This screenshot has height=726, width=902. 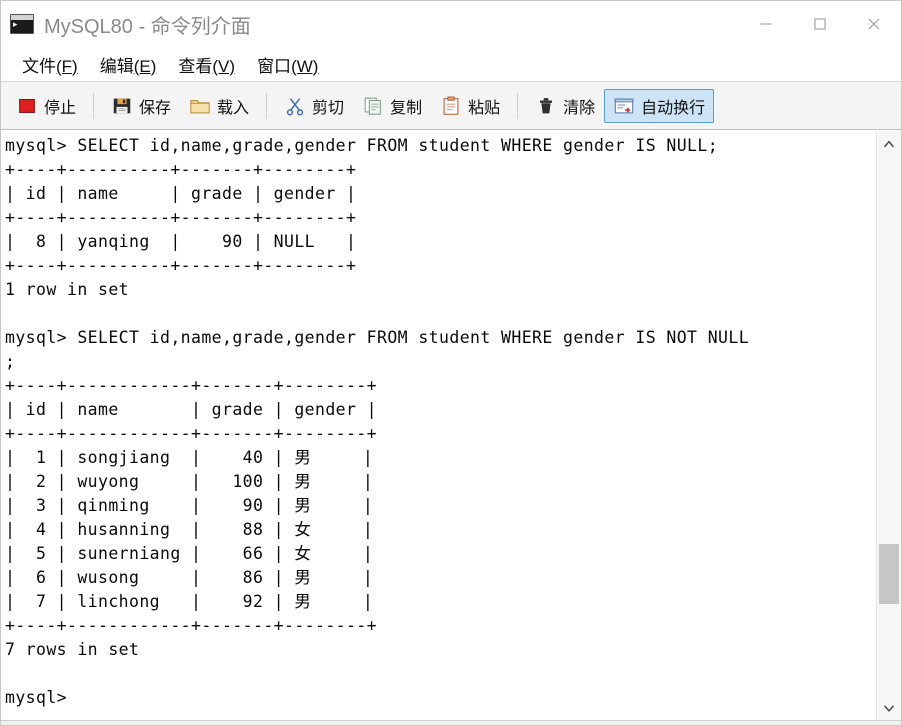 What do you see at coordinates (195, 66) in the screenshot?
I see `menu-view-label: 查看` at bounding box center [195, 66].